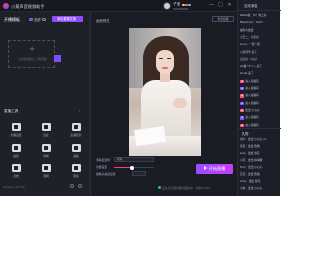  Describe the element at coordinates (181, 8) in the screenshot. I see `user-id: 00000000` at that location.